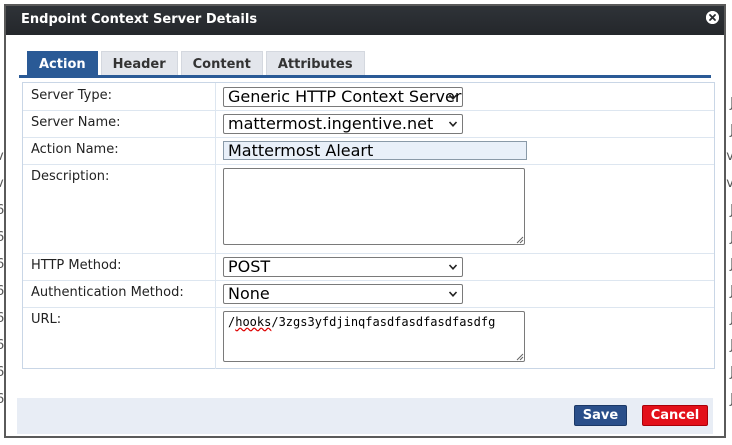 This screenshot has width=732, height=445. What do you see at coordinates (221, 63) in the screenshot?
I see `tab-content: Content` at bounding box center [221, 63].